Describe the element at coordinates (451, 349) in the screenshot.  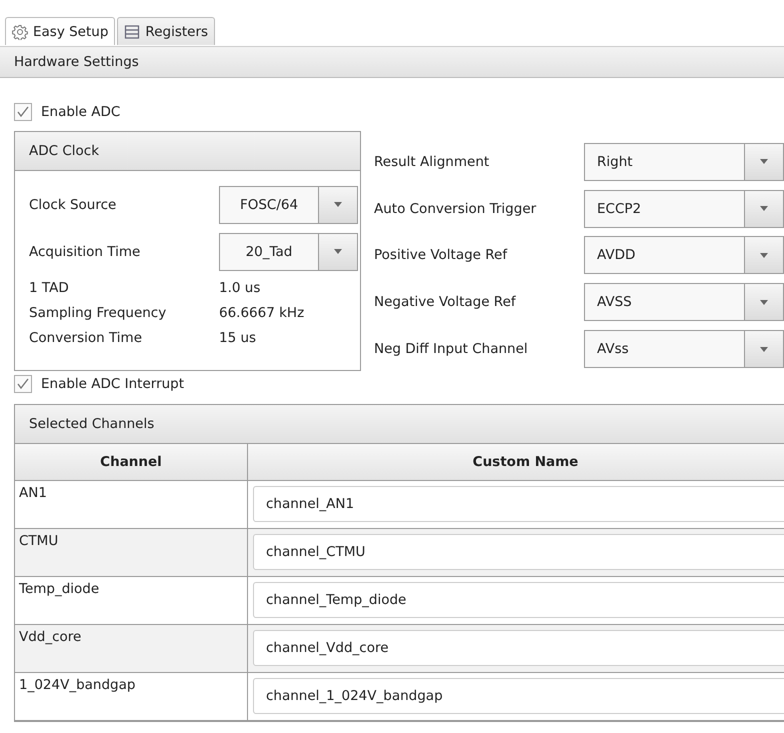
I see `field-label: Neg Diff Input Channel` at that location.